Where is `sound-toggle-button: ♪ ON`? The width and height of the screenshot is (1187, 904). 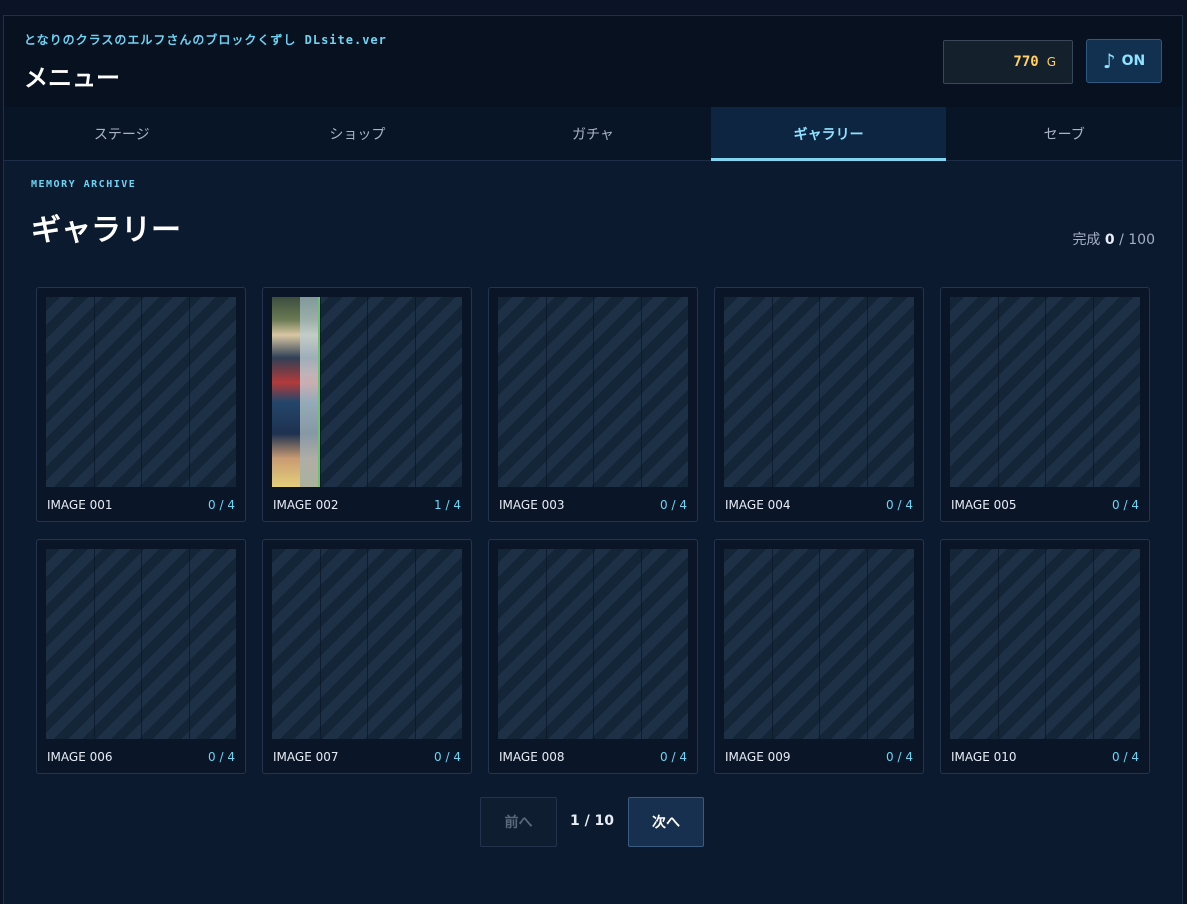 sound-toggle-button: ♪ ON is located at coordinates (1124, 61).